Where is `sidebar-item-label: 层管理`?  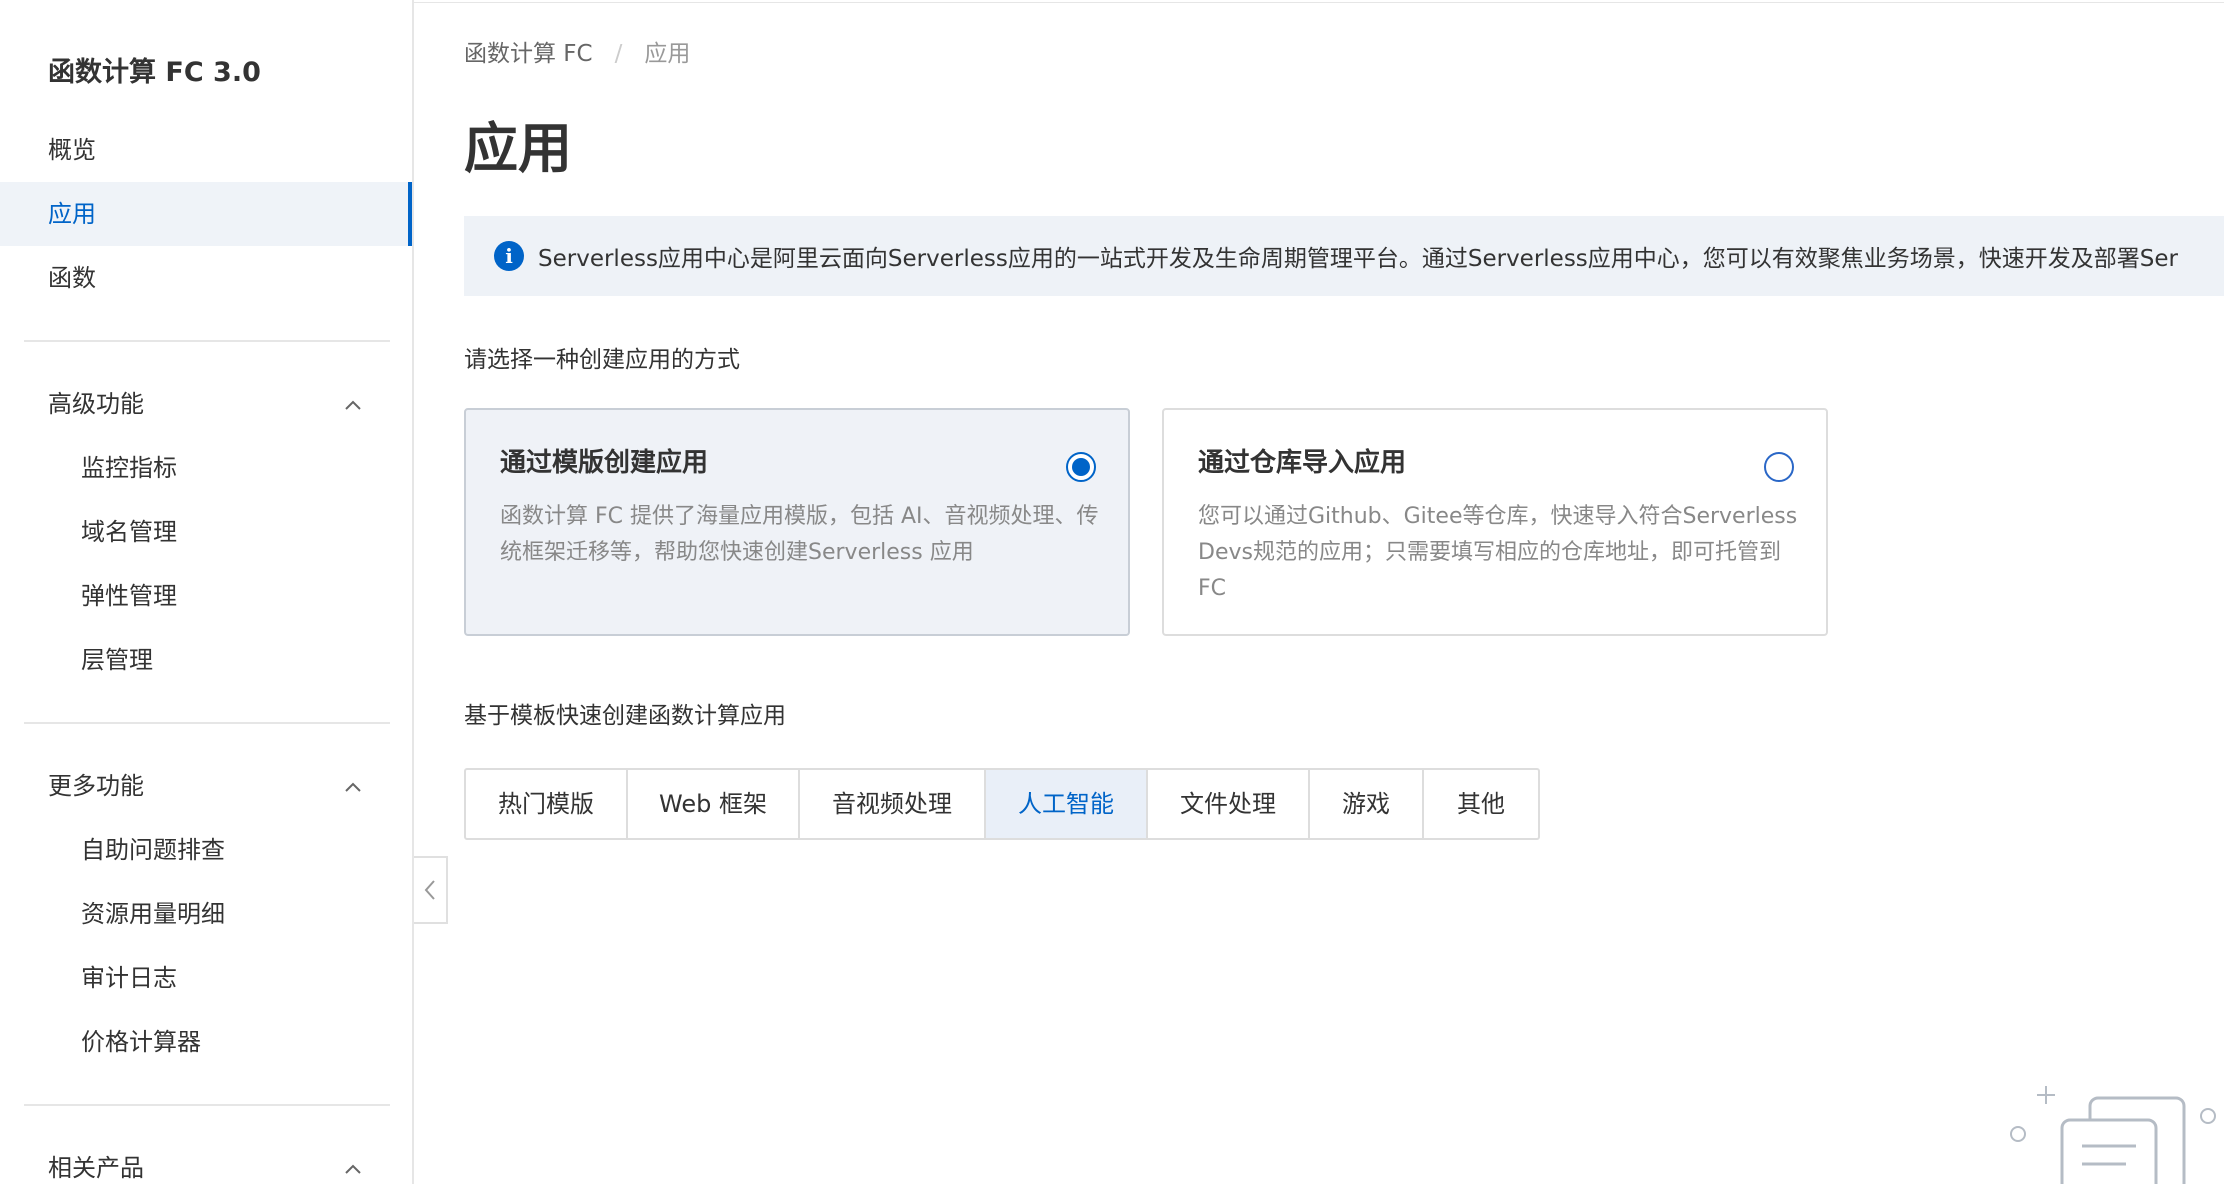
sidebar-item-label: 层管理 is located at coordinates (117, 660).